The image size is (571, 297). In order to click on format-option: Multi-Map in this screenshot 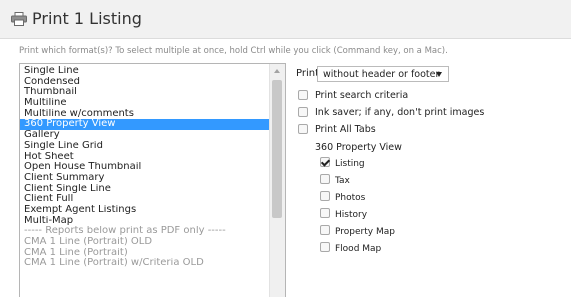, I will do `click(144, 221)`.